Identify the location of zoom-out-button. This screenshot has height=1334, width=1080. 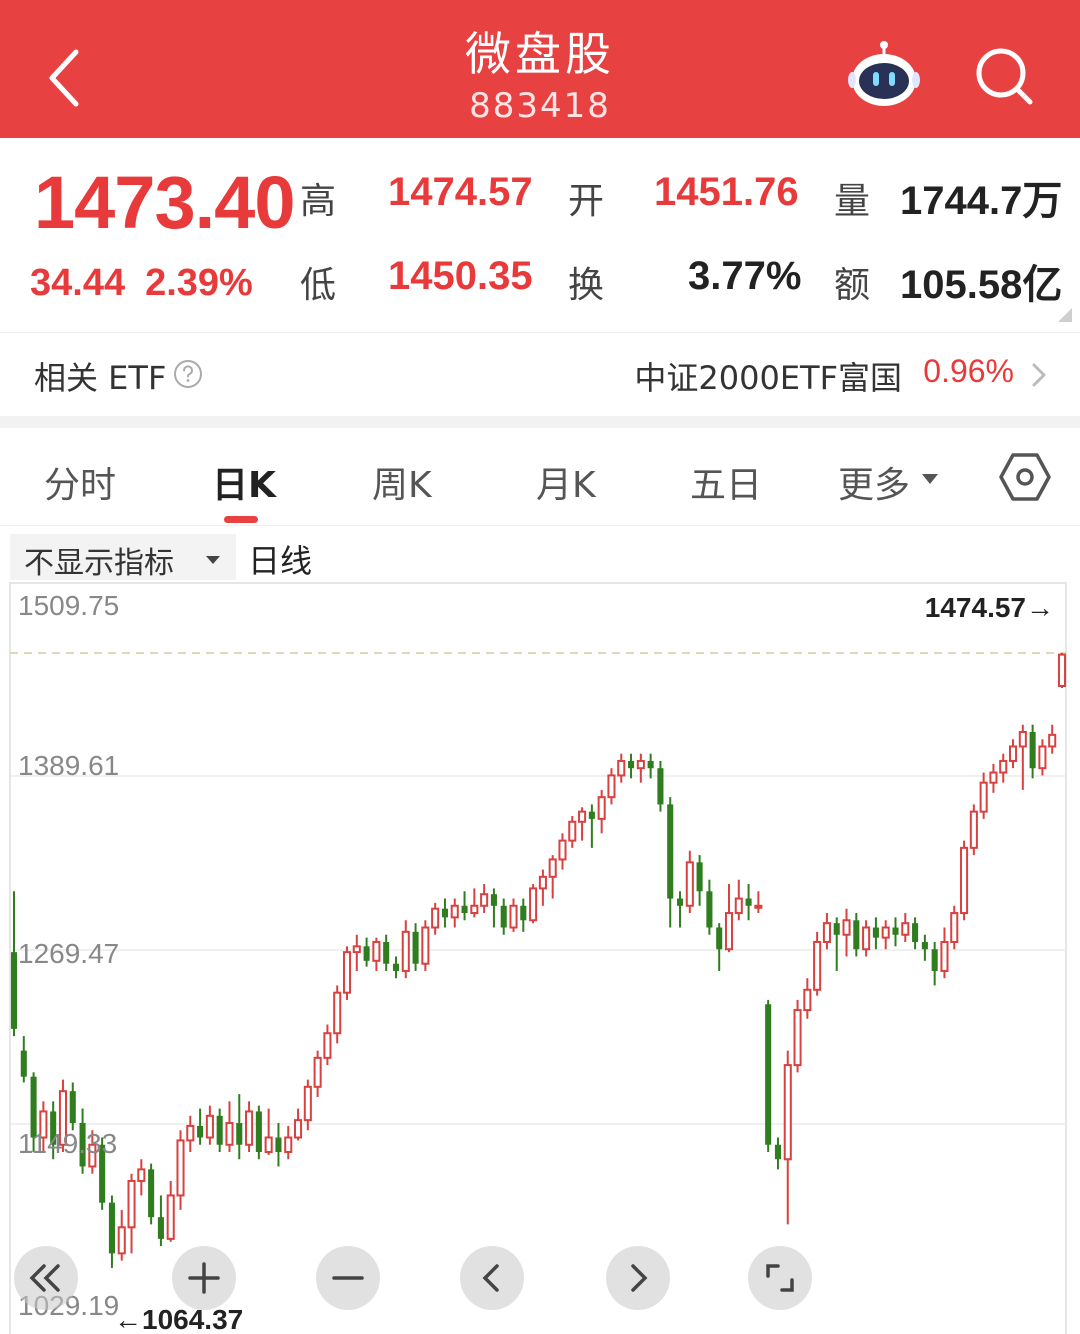
(348, 1278).